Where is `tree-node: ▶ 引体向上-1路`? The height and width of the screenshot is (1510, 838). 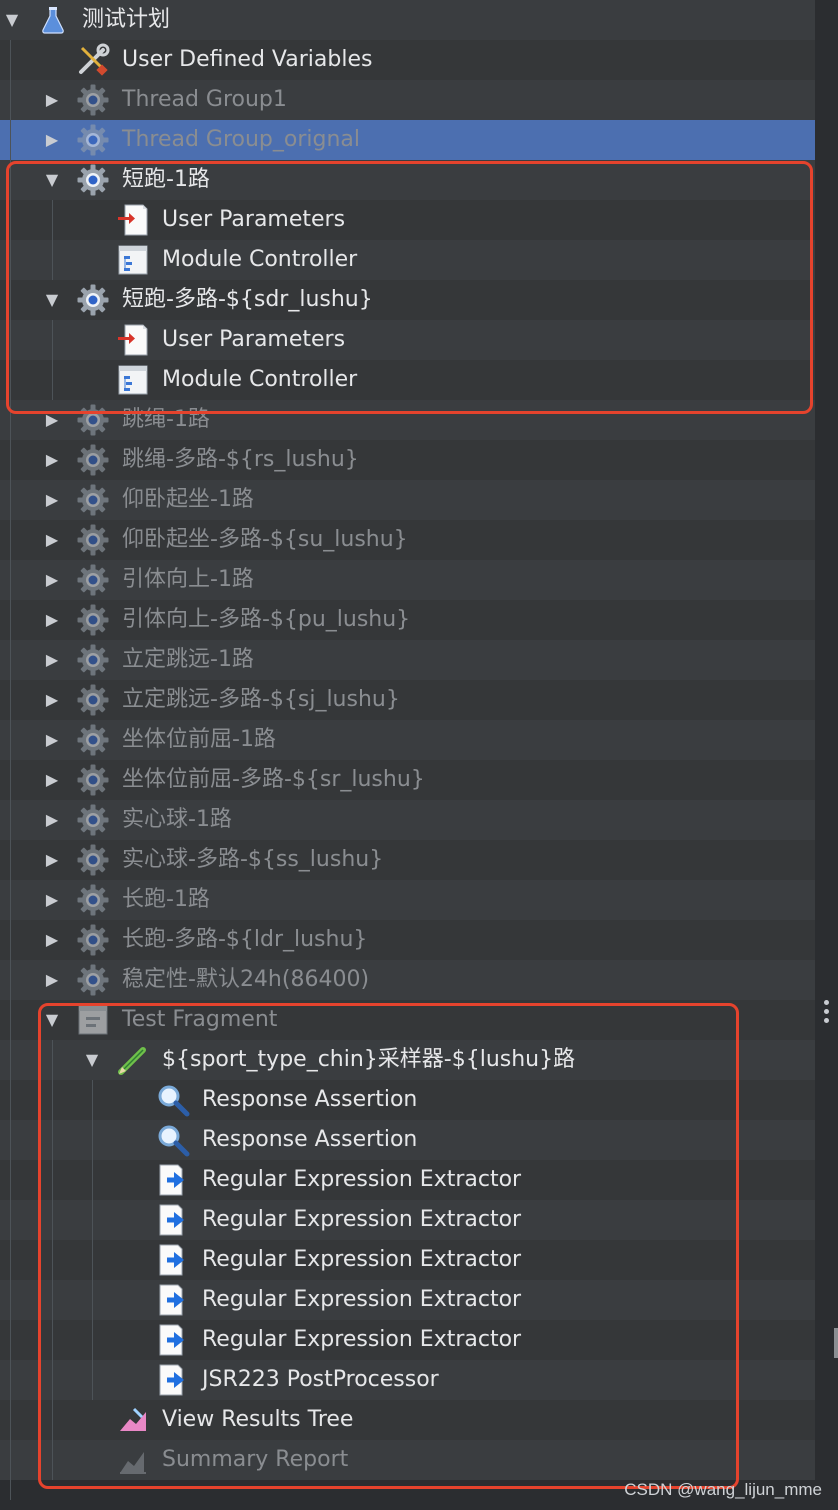 tree-node: ▶ 引体向上-1路 is located at coordinates (407, 580).